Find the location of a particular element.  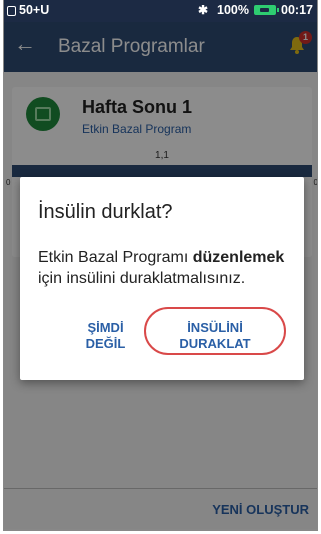

battery-icon is located at coordinates (267, 10).